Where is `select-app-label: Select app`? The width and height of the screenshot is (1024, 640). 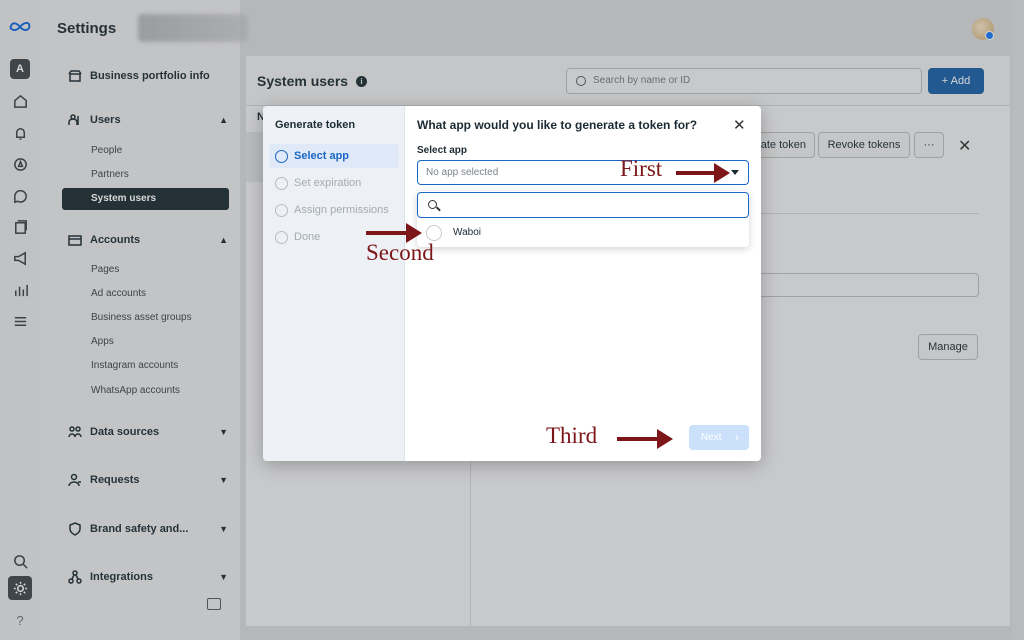 select-app-label: Select app is located at coordinates (442, 150).